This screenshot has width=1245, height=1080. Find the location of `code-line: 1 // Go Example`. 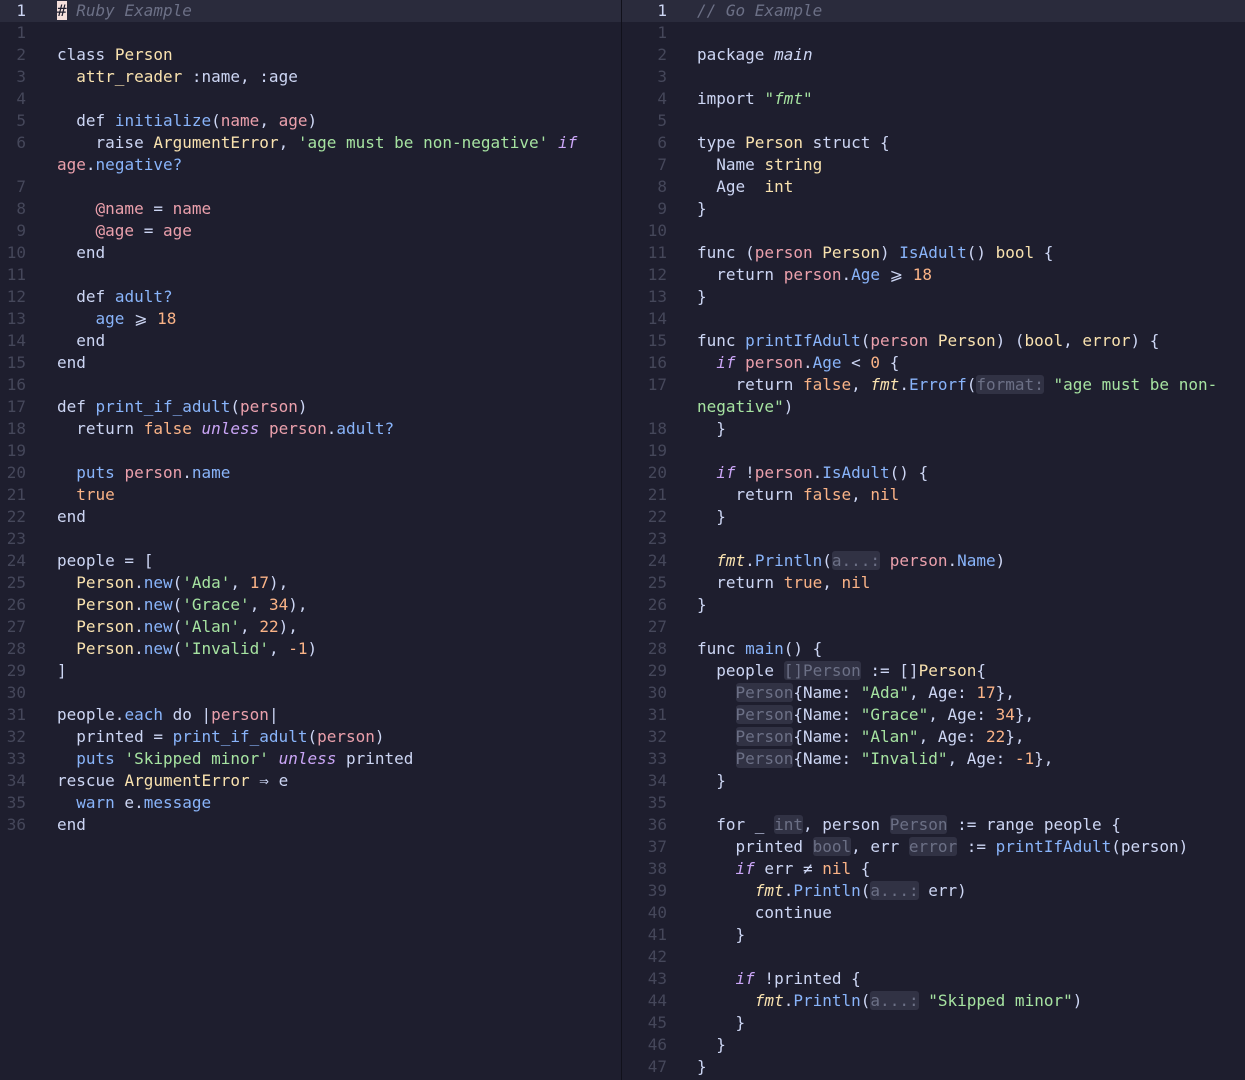

code-line: 1 // Go Example is located at coordinates (933, 11).